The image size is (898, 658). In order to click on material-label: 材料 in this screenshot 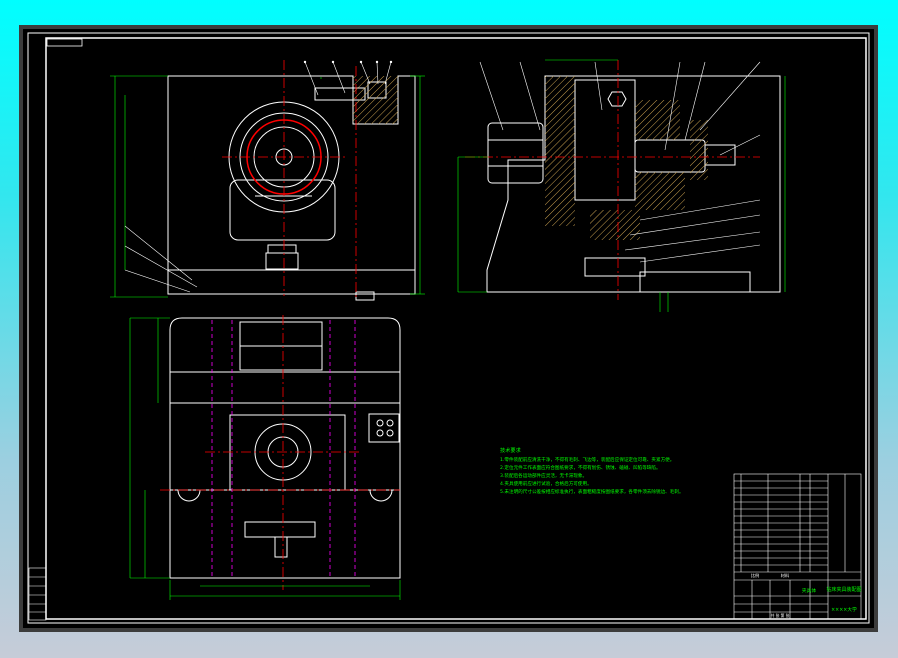, I will do `click(785, 575)`.